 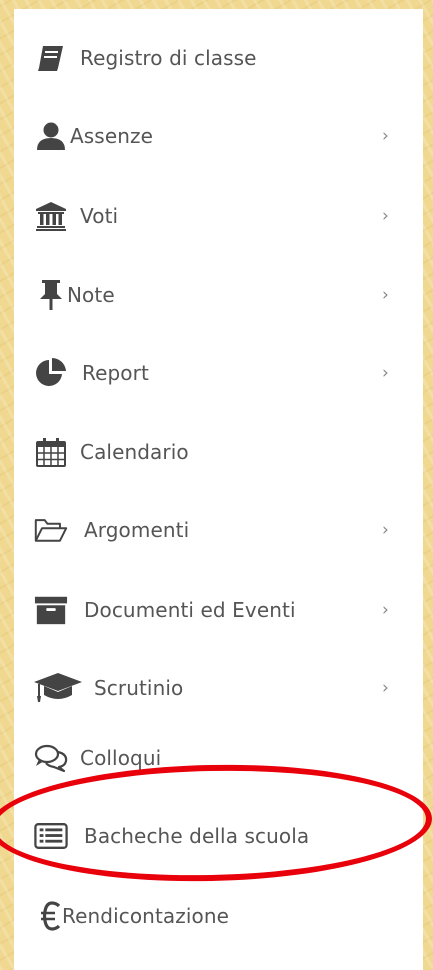 I want to click on menu-item-label: Assenze, so click(x=112, y=136).